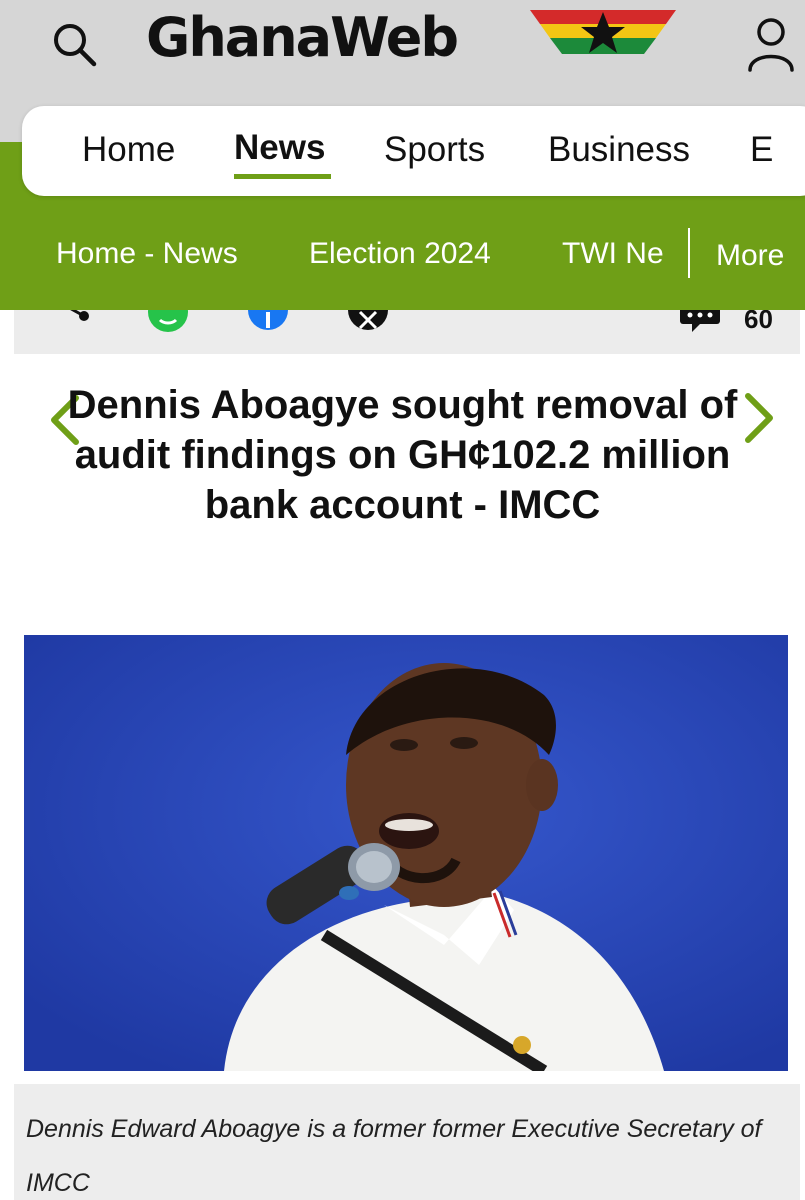  I want to click on ghanaweb-logo: GhanaWeb, so click(416, 38).